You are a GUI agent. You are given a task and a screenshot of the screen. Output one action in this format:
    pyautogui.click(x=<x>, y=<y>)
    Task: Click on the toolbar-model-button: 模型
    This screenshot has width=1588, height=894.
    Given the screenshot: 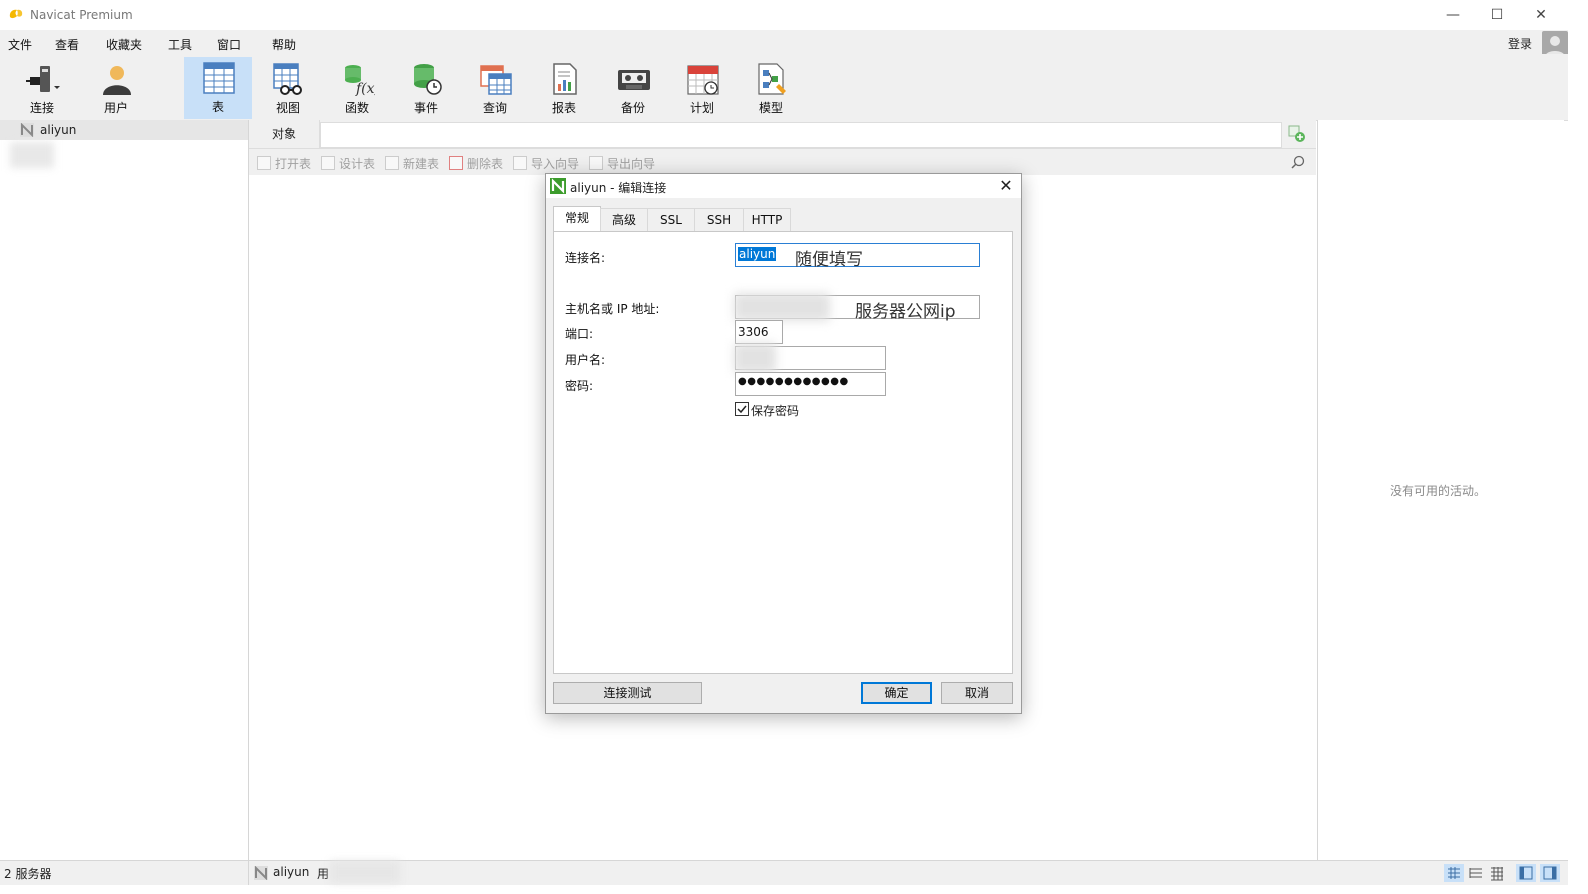 What is the action you would take?
    pyautogui.click(x=771, y=88)
    